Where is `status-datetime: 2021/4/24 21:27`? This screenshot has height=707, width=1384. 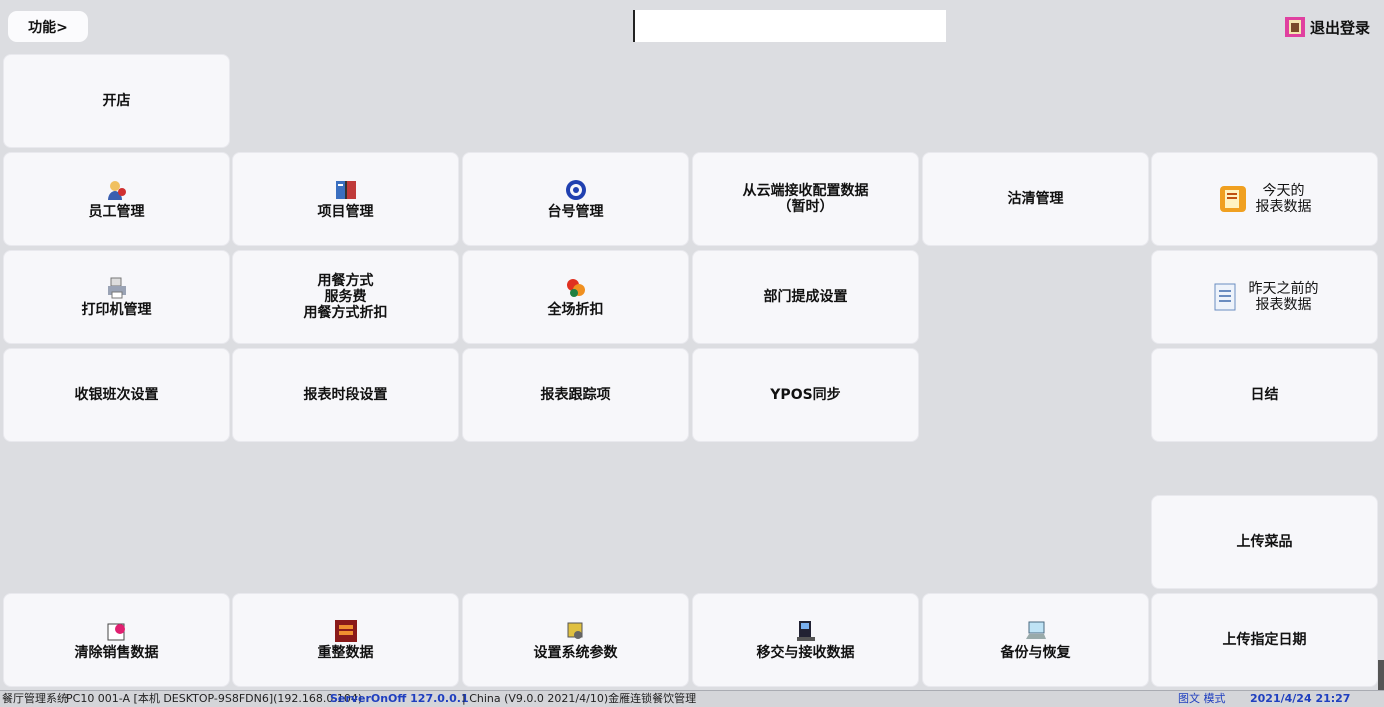
status-datetime: 2021/4/24 21:27 is located at coordinates (1300, 698).